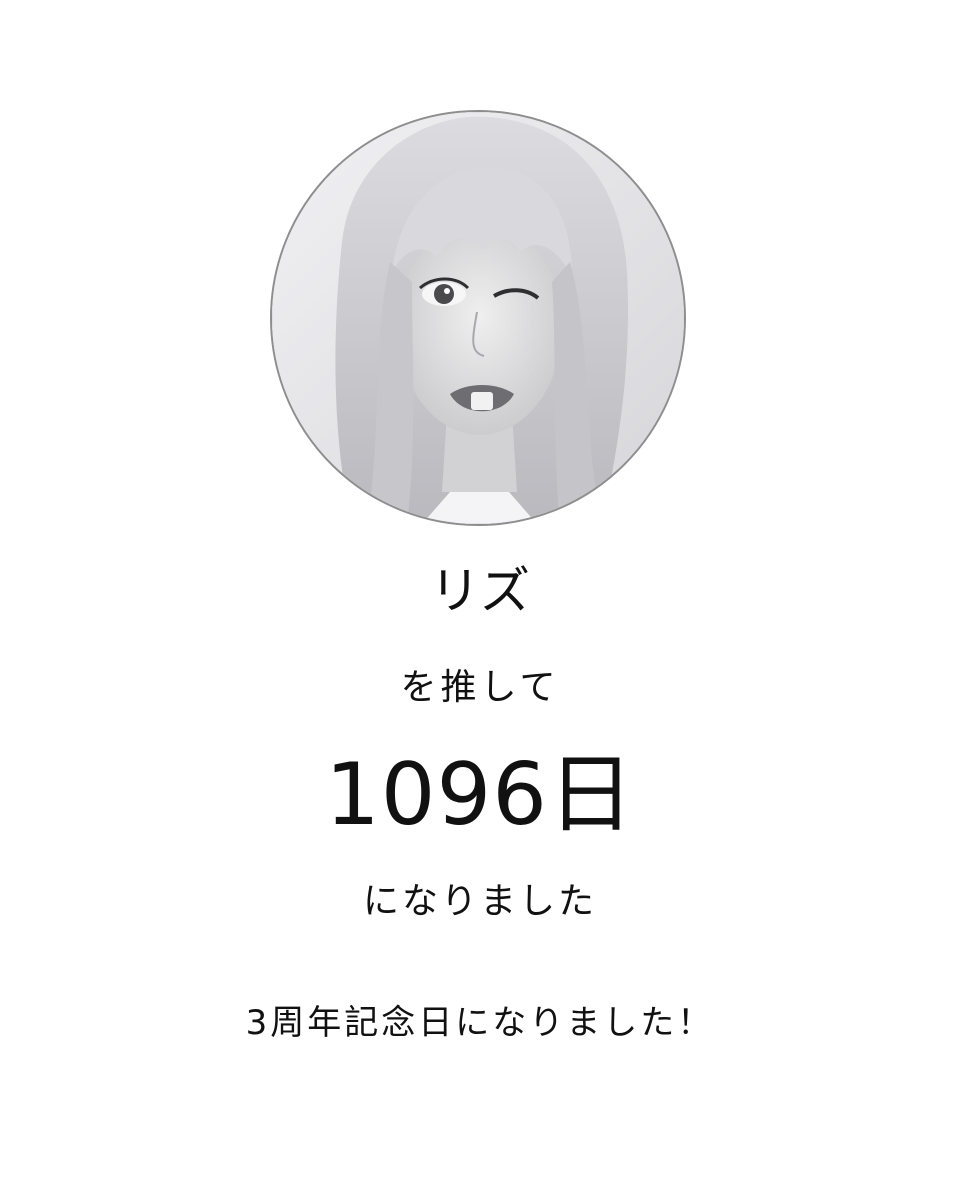 This screenshot has width=960, height=1200. Describe the element at coordinates (480, 1023) in the screenshot. I see `anniversary-message: 3周年記念日になりました！` at that location.